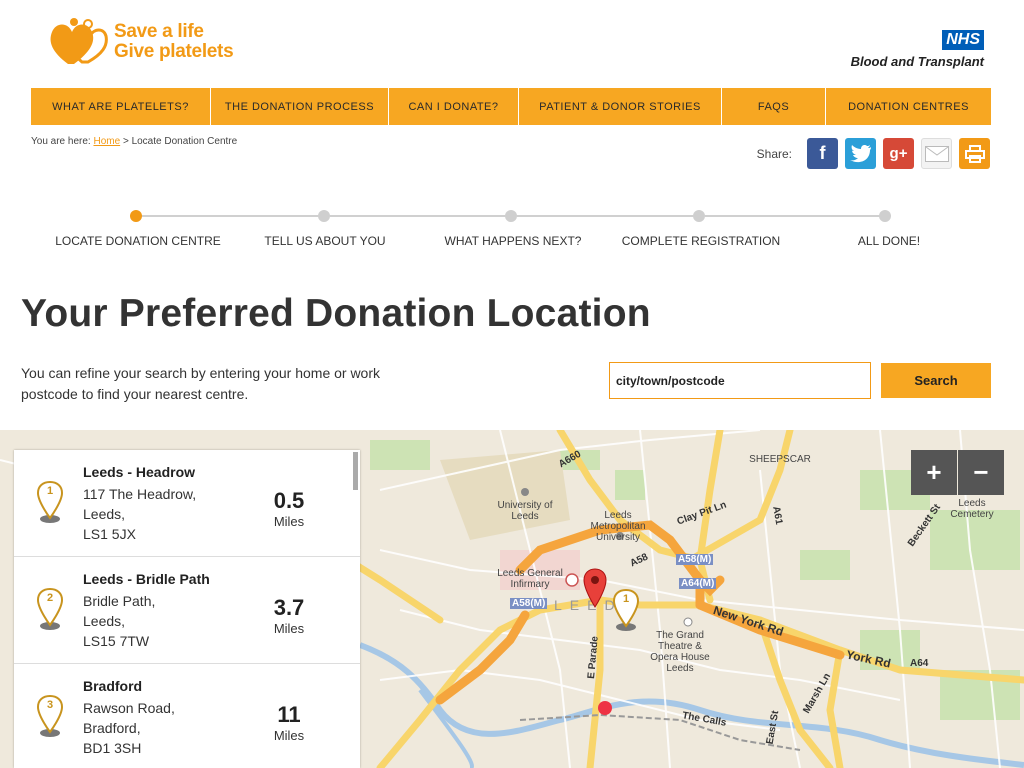 This screenshot has width=1024, height=768. I want to click on result-name: Leeds - Headrow, so click(139, 472).